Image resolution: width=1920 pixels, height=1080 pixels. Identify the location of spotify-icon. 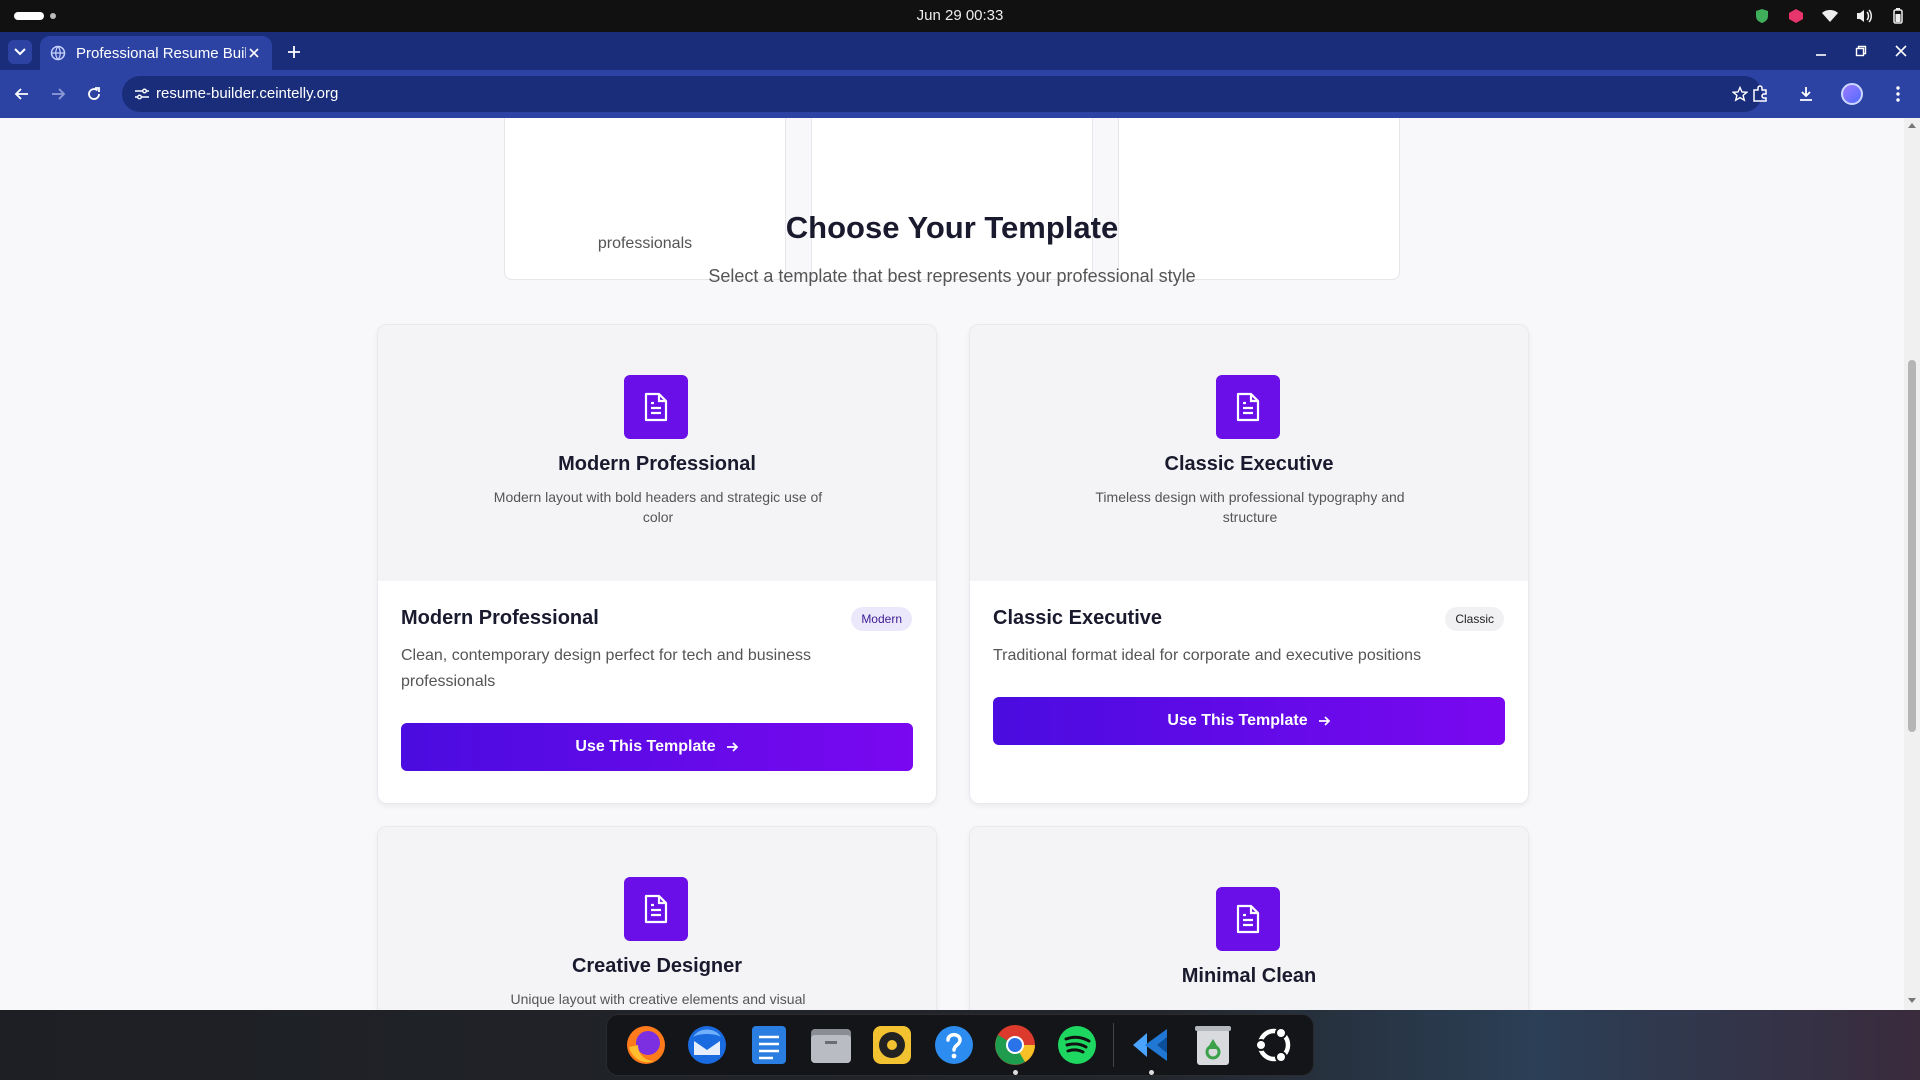
(1077, 1045).